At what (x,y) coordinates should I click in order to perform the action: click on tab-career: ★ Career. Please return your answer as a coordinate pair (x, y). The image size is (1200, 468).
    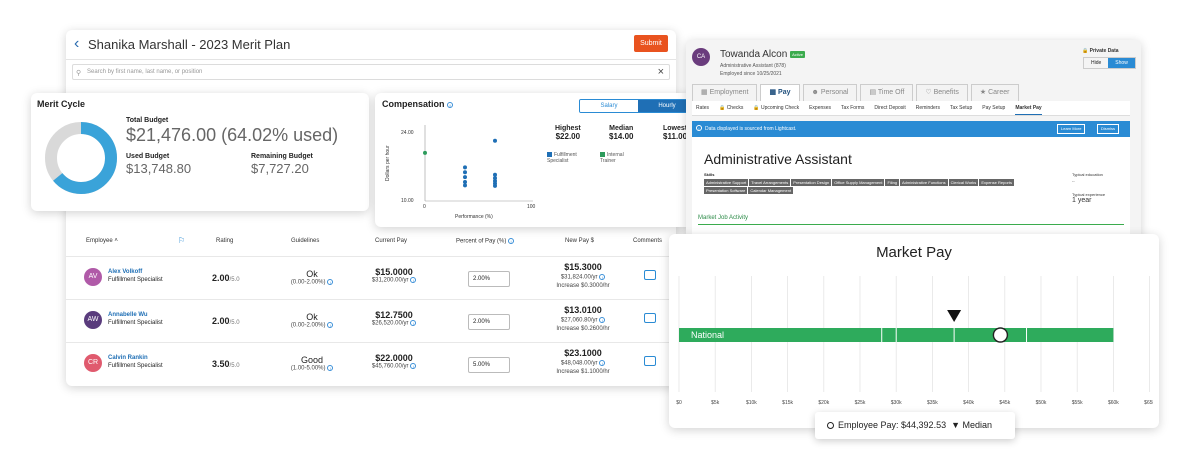
    Looking at the image, I should click on (994, 92).